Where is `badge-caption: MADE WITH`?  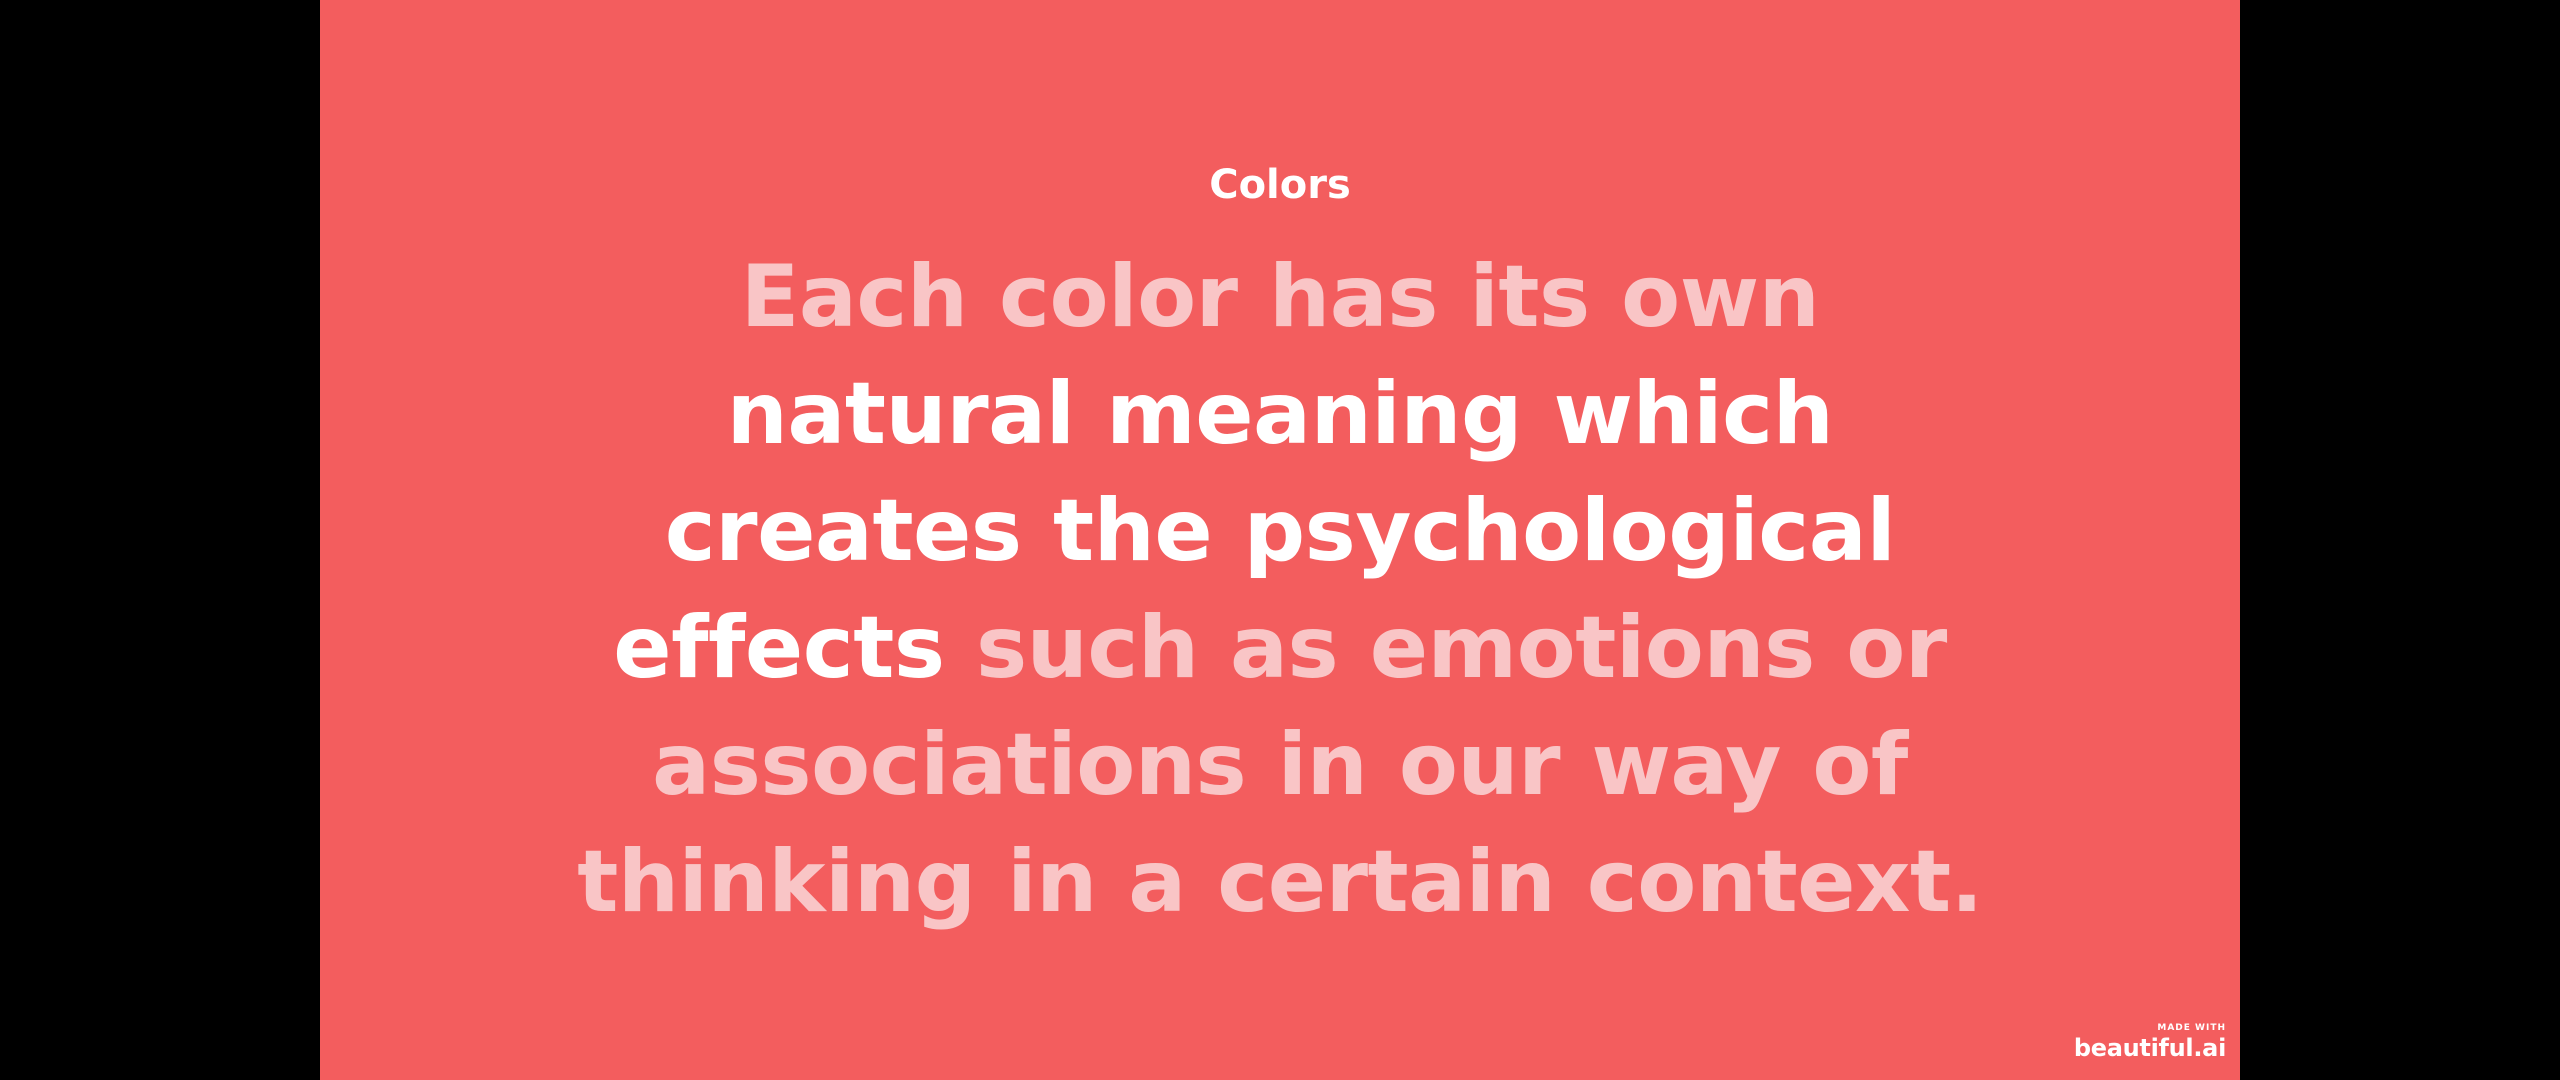
badge-caption: MADE WITH is located at coordinates (2191, 1028).